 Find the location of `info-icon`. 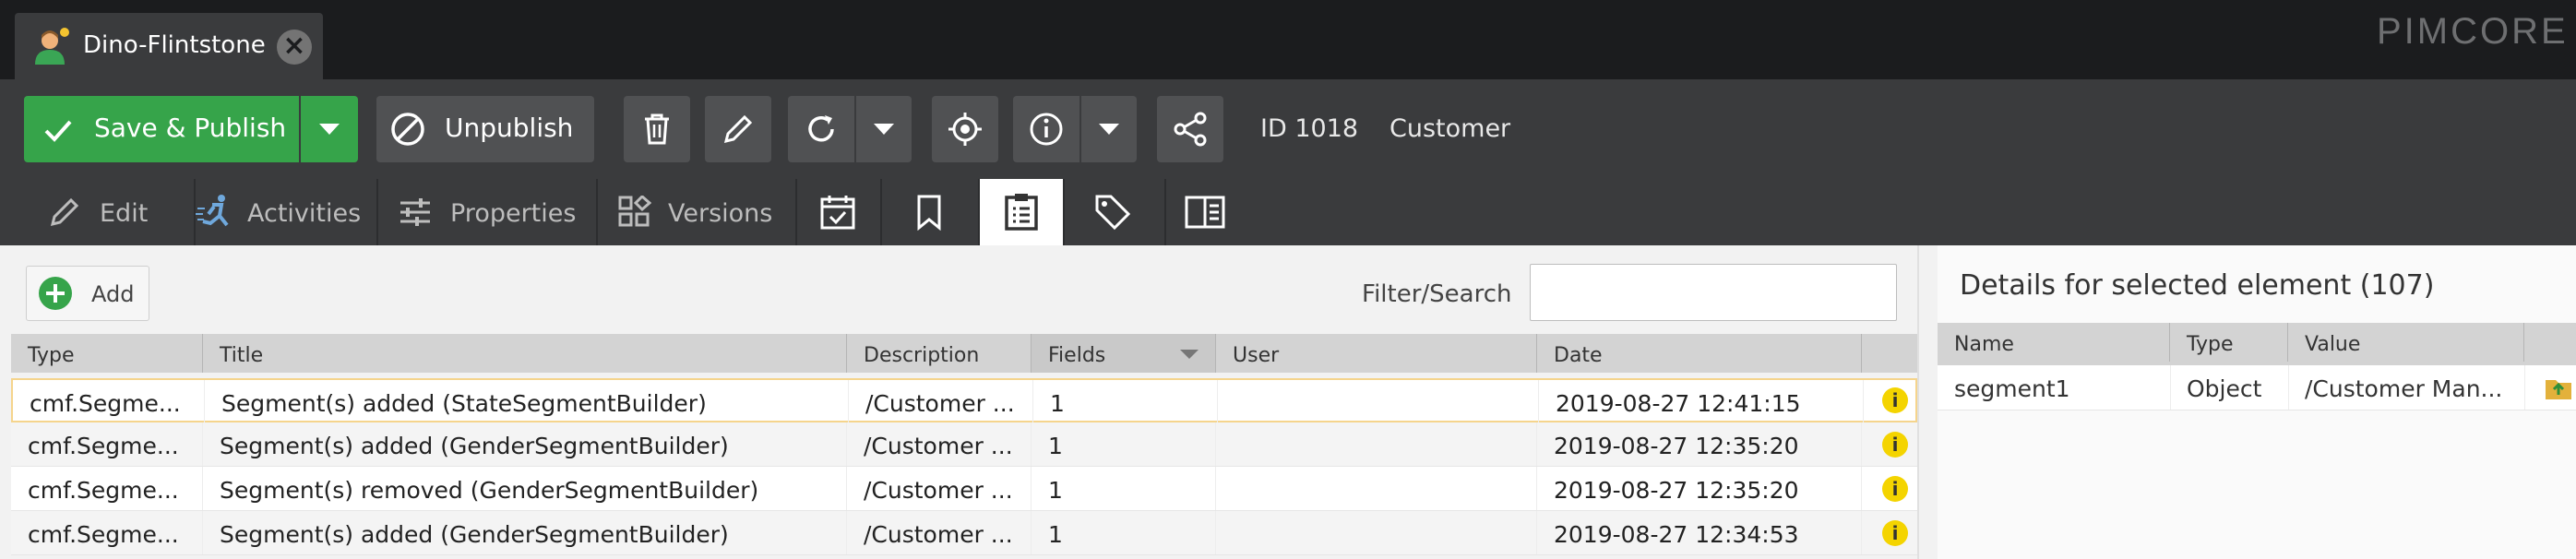

info-icon is located at coordinates (1046, 129).